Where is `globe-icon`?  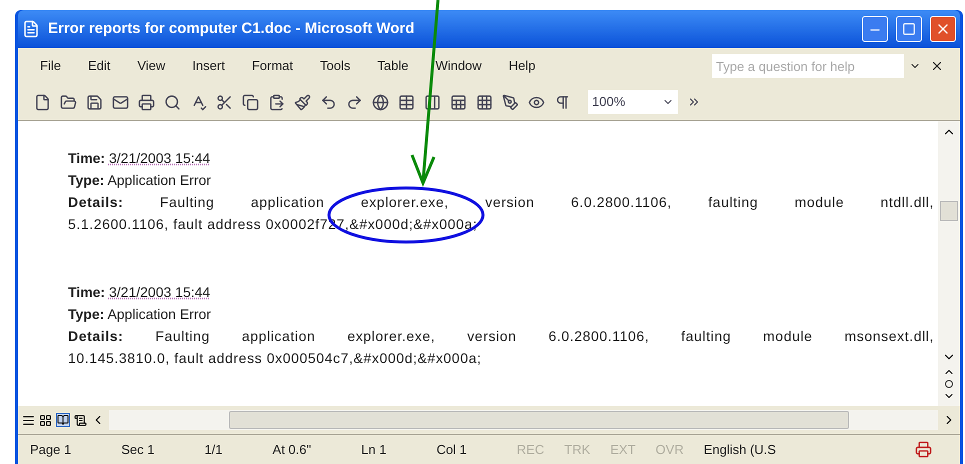
globe-icon is located at coordinates (380, 102).